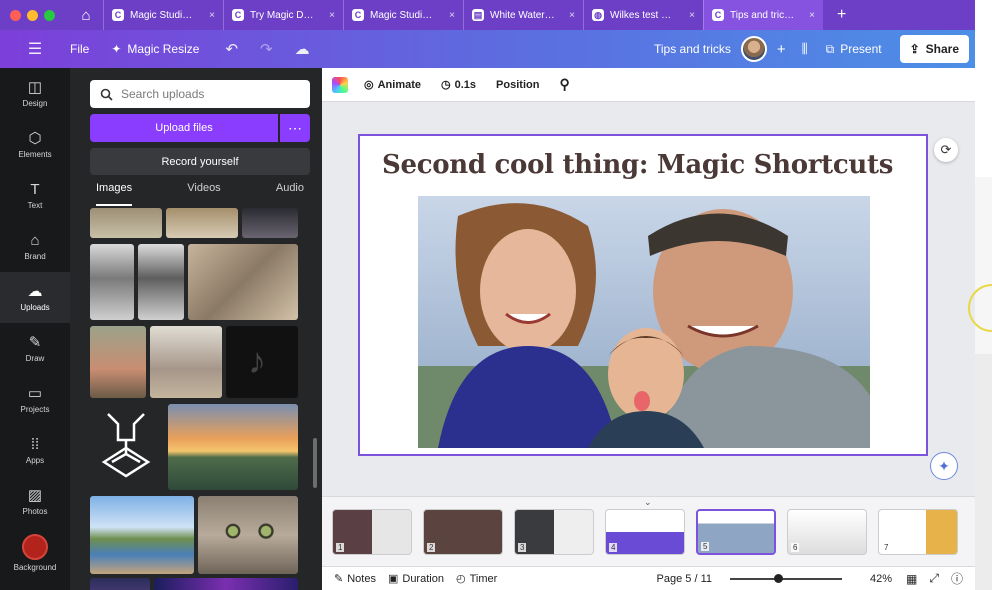 This screenshot has height=590, width=992. Describe the element at coordinates (881, 579) in the screenshot. I see `zoom-level: 42%` at that location.